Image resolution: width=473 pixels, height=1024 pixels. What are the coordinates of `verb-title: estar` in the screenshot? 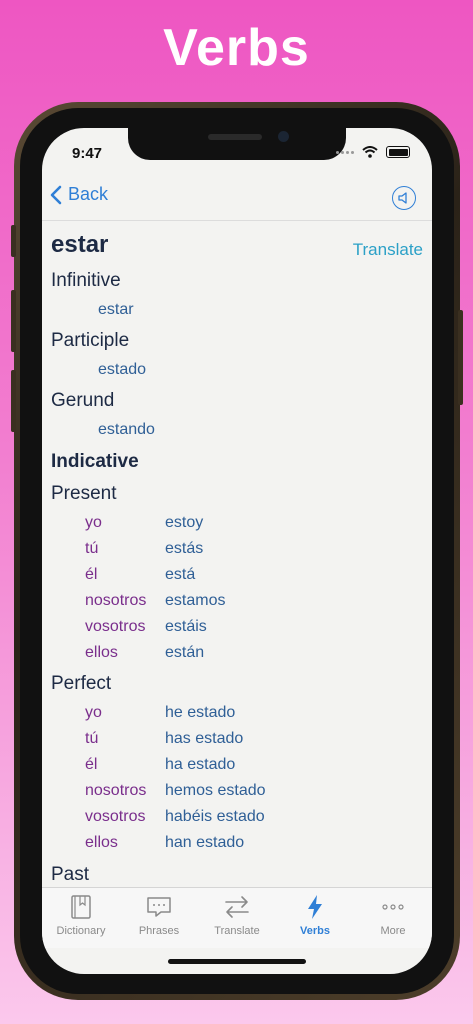 It's located at (80, 244).